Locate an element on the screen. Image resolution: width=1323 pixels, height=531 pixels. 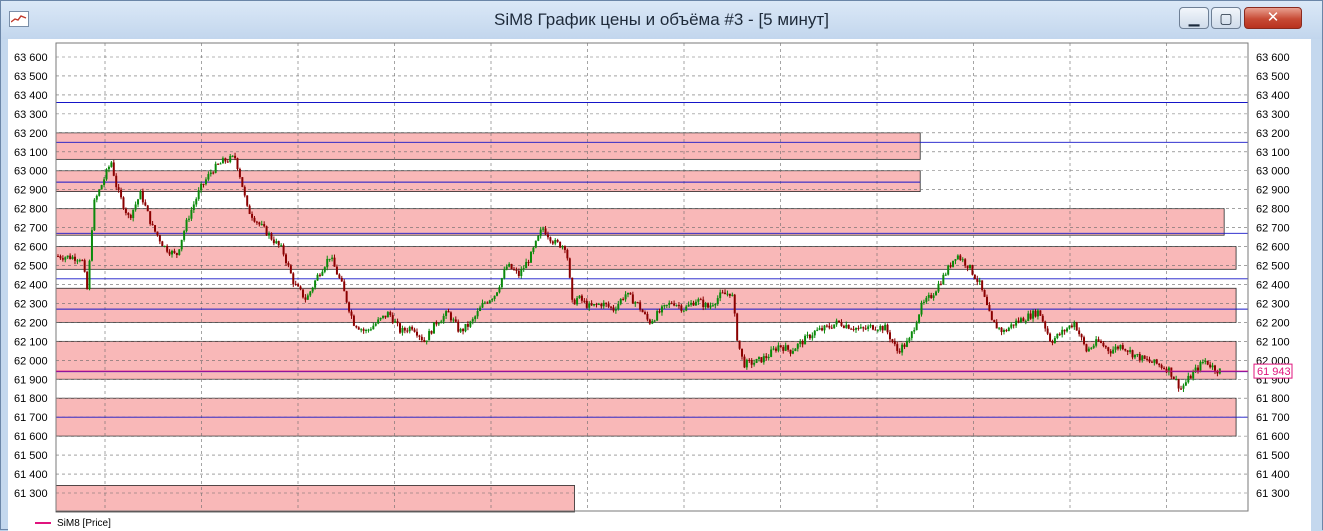
y-tick-label-right: 62 300 is located at coordinates (1273, 304).